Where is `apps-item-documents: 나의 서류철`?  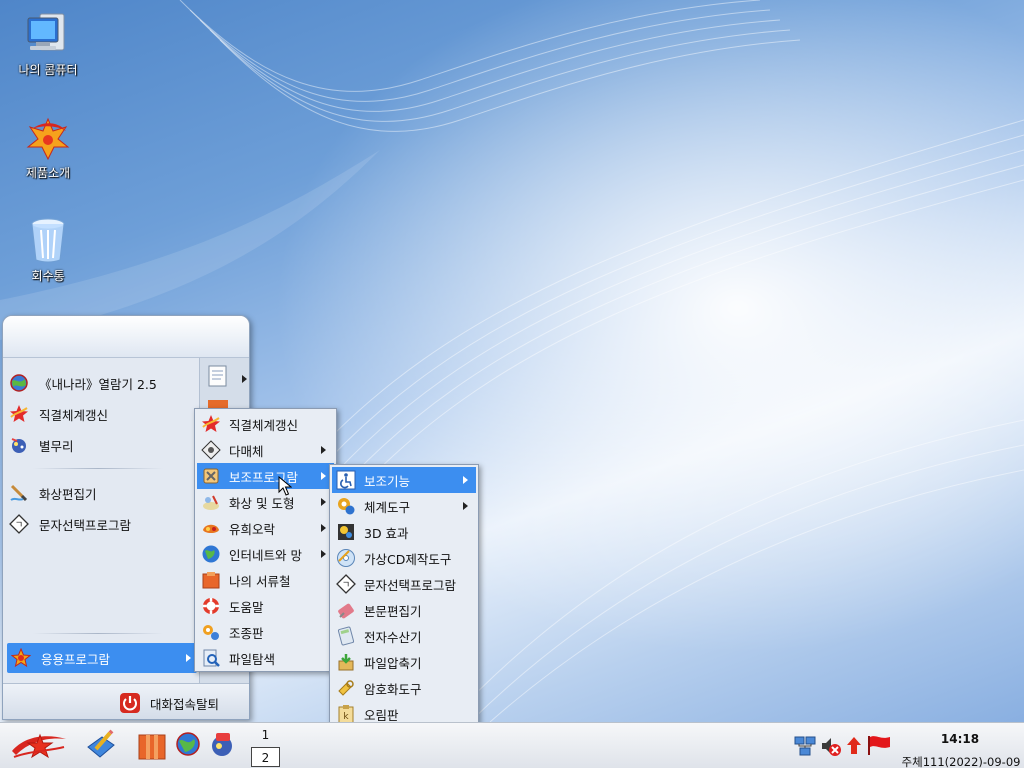
apps-item-documents: 나의 서류철 is located at coordinates (265, 580).